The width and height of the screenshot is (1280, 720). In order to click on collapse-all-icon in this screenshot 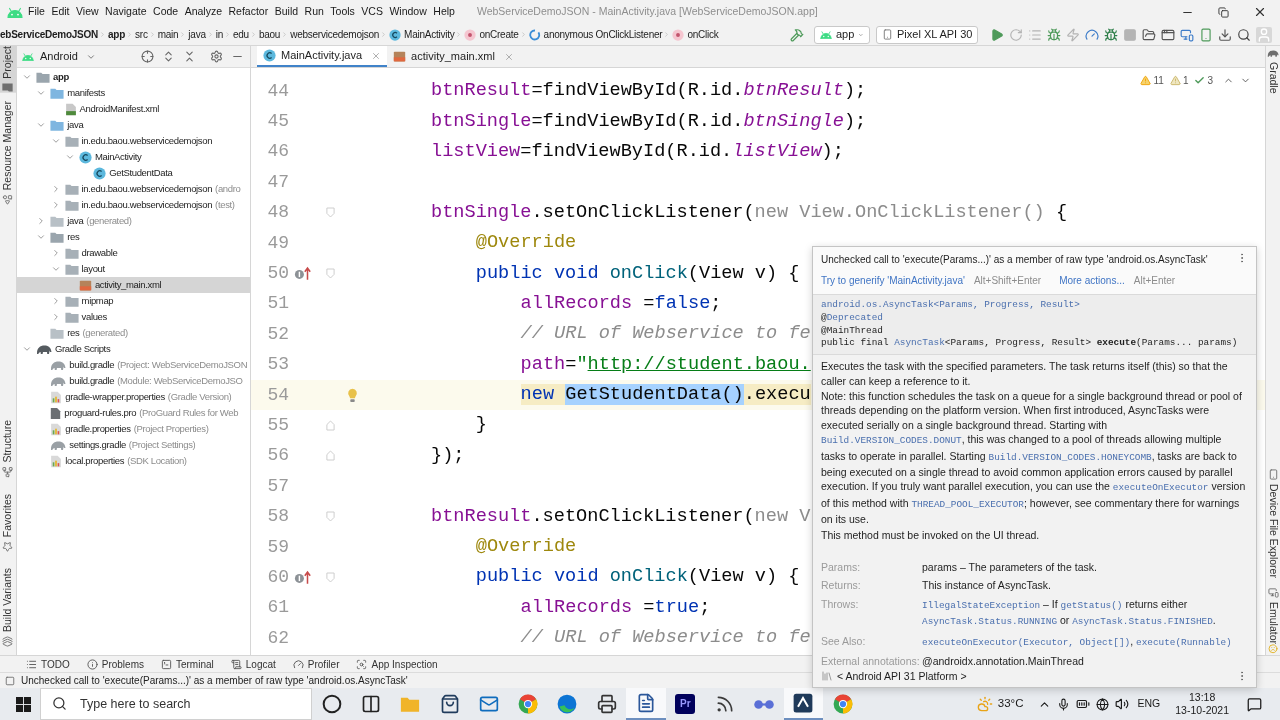, I will do `click(189, 56)`.